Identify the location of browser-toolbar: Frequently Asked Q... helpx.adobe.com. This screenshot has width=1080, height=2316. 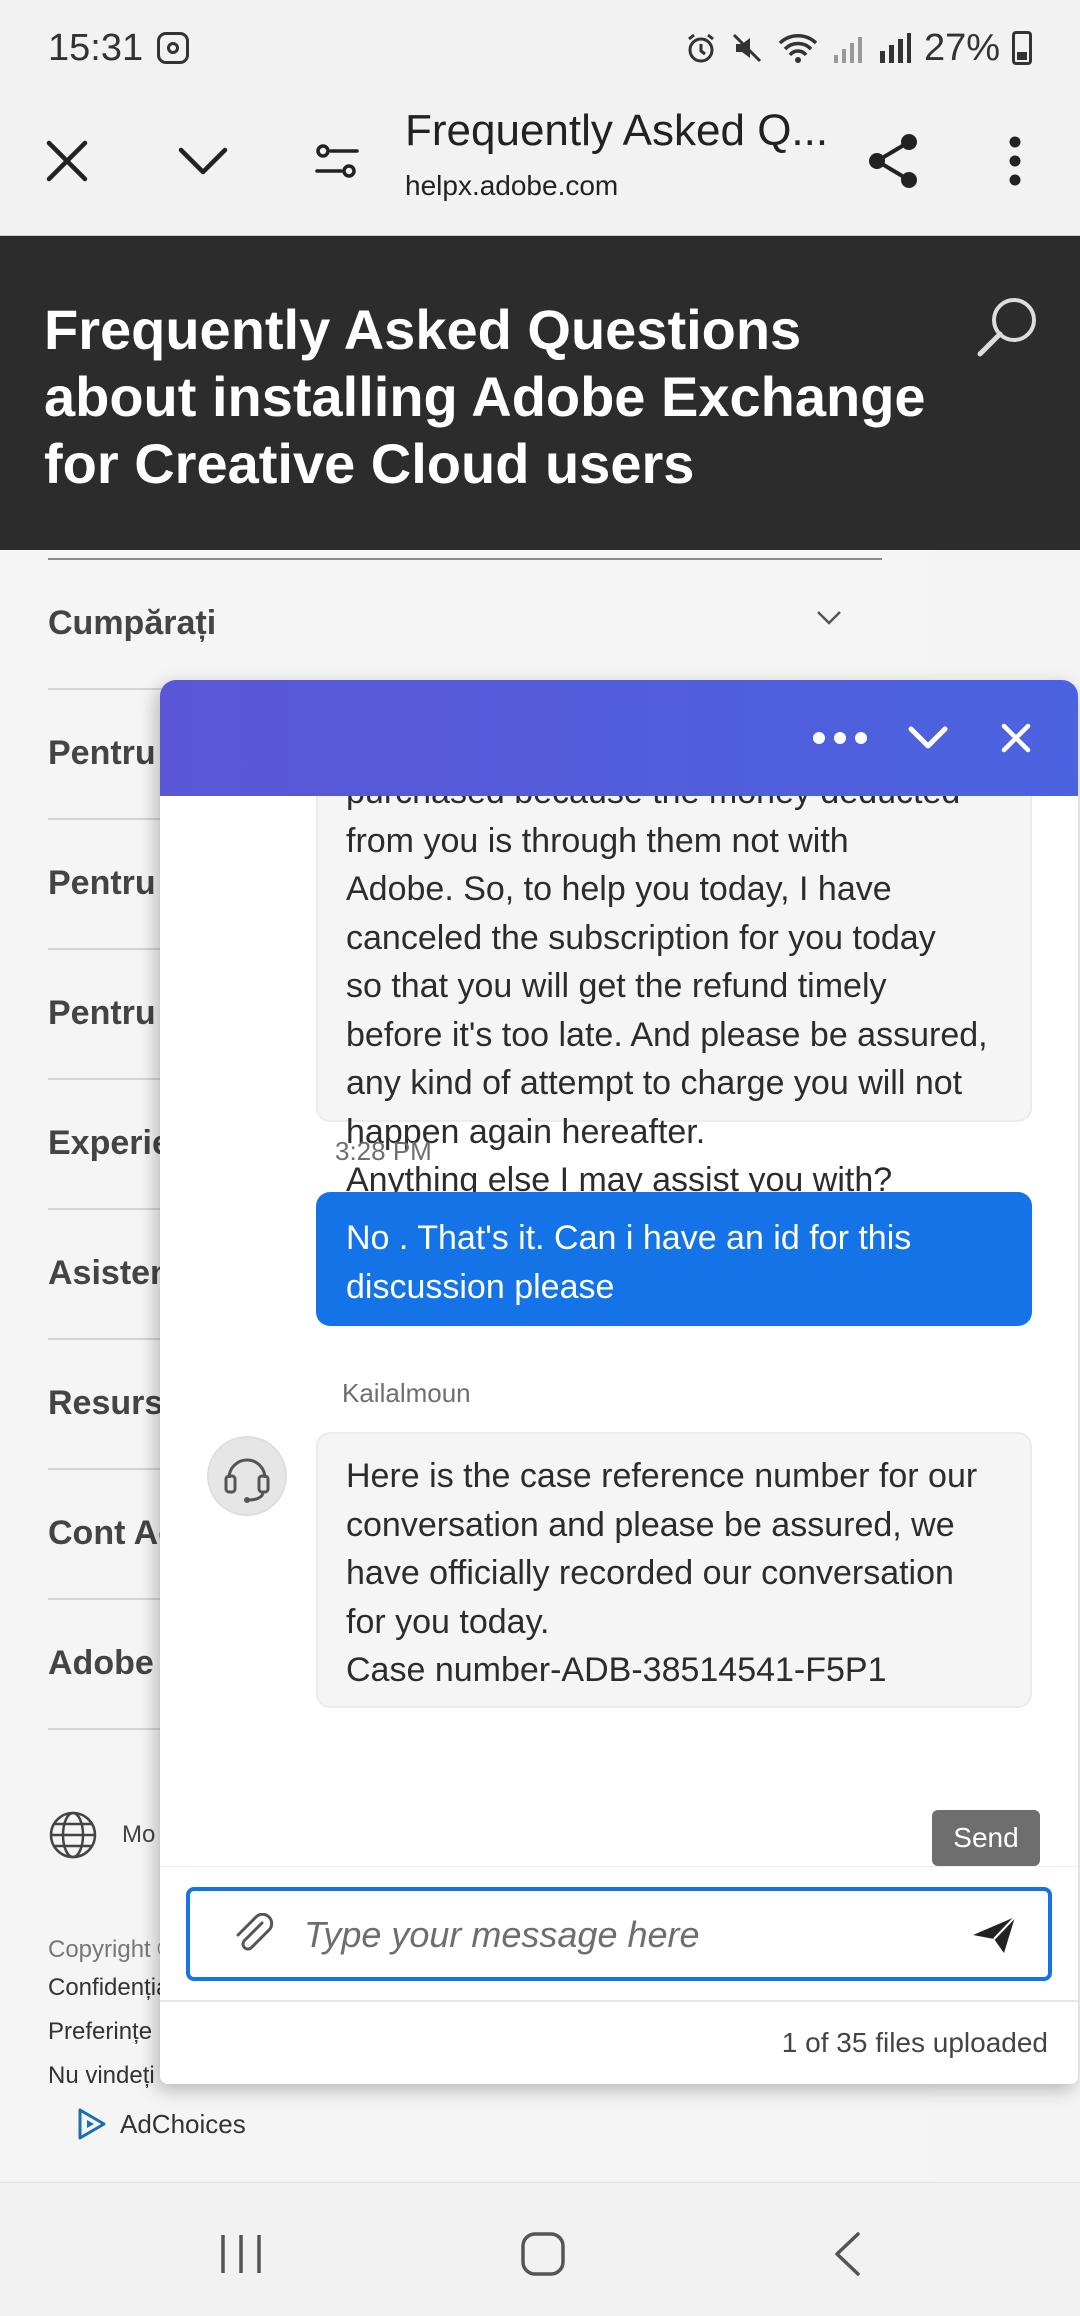
(540, 166).